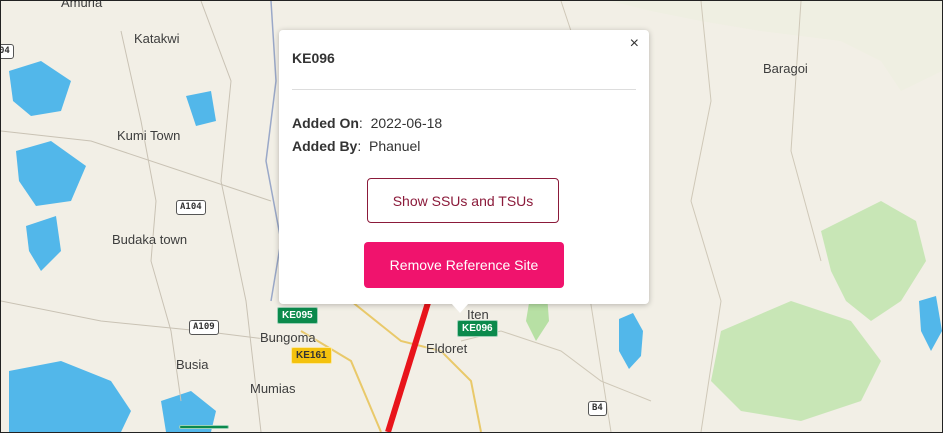 This screenshot has width=943, height=433. Describe the element at coordinates (7, 51) in the screenshot. I see `road-shield: 04` at that location.